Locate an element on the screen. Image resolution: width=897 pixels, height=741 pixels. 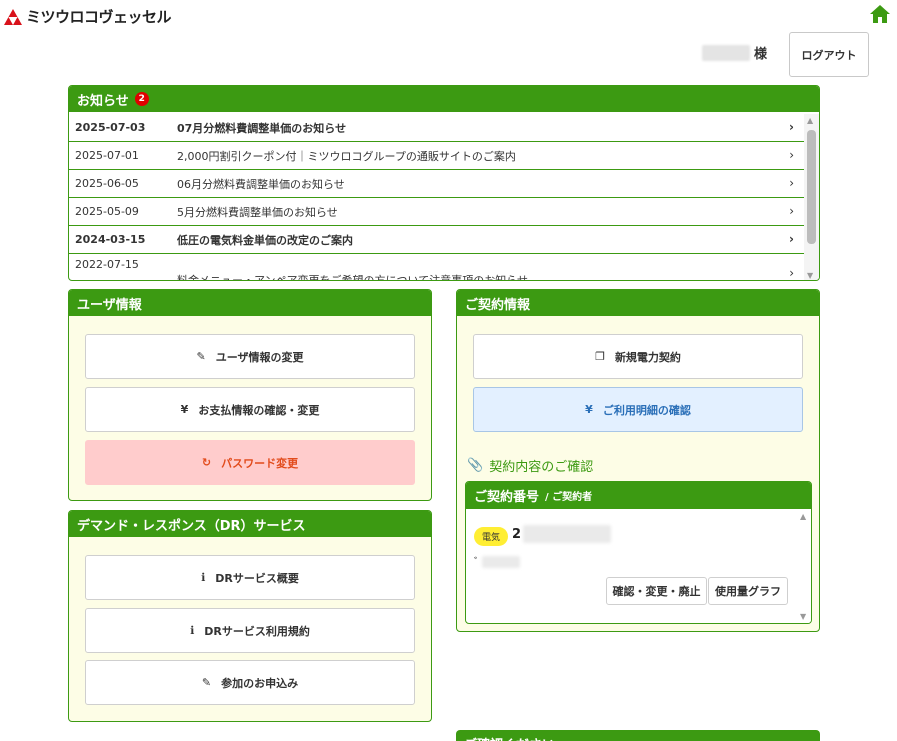
logo-text: ミツウロコヴェッセル is located at coordinates (99, 17).